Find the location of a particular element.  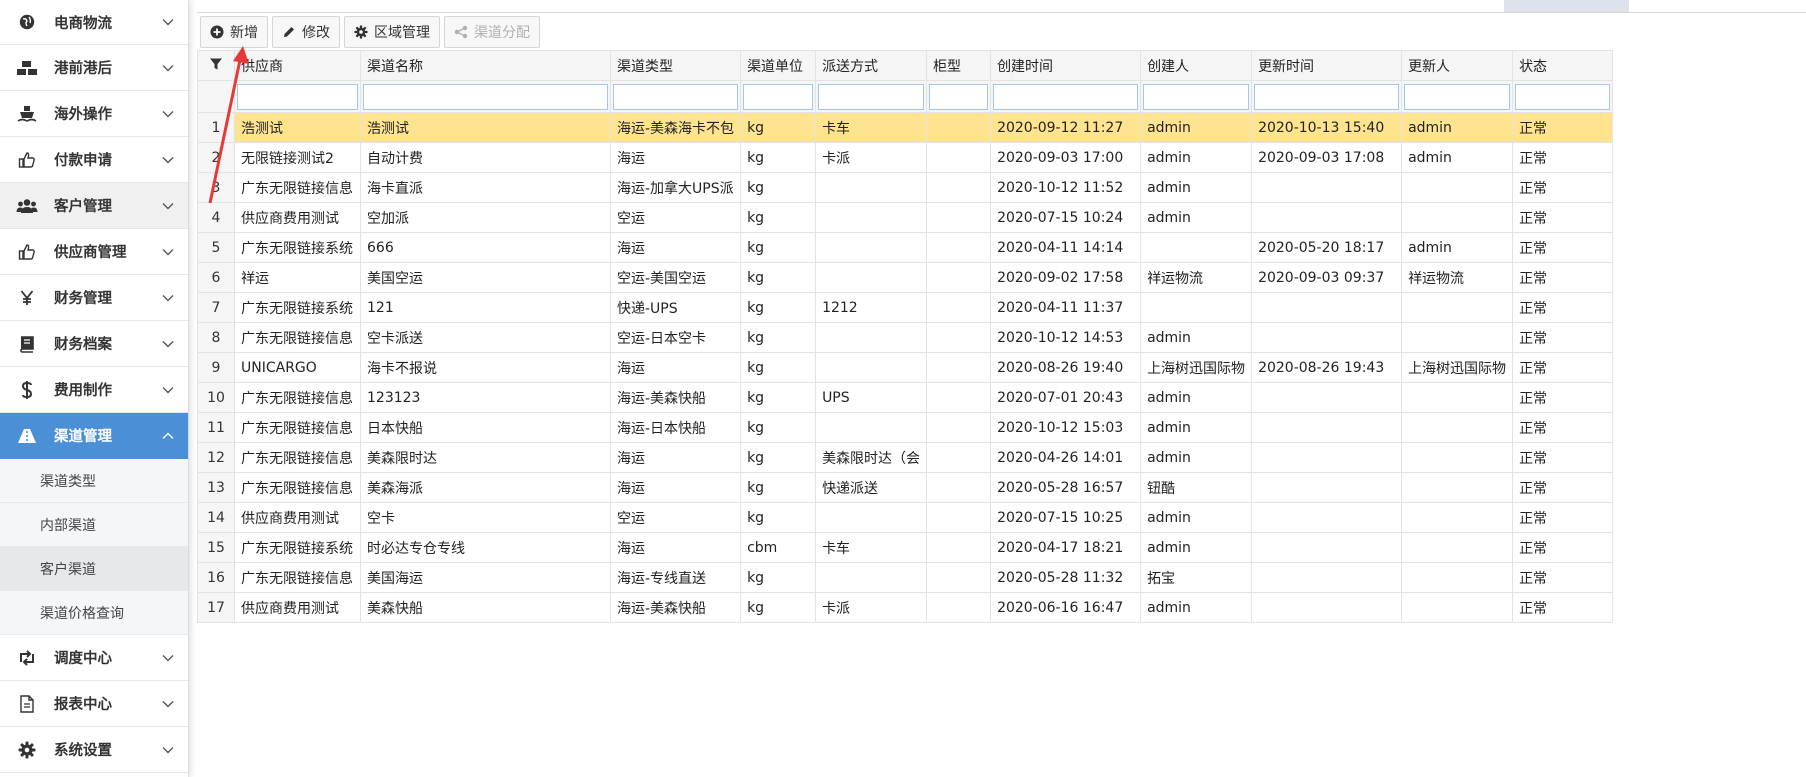

column-header: 供应商 is located at coordinates (297, 65).